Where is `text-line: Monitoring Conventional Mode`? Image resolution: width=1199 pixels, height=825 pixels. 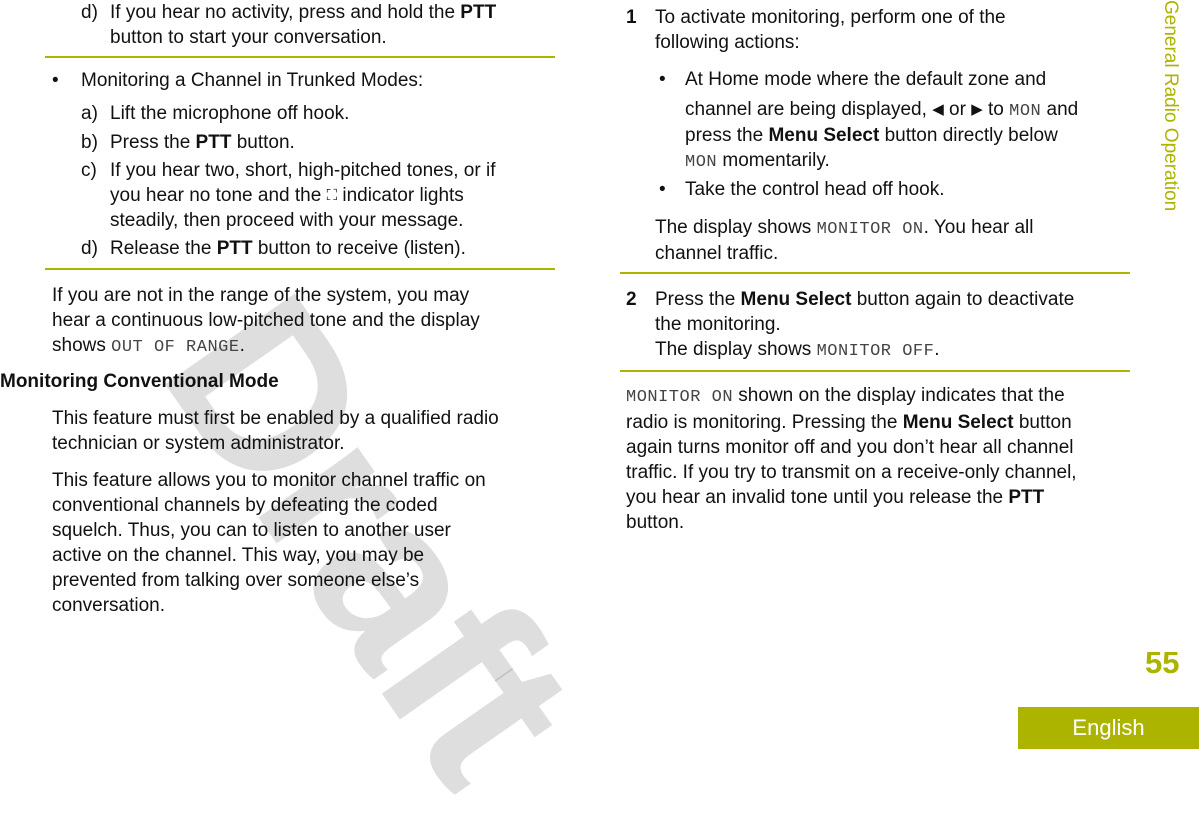 text-line: Monitoring Conventional Mode is located at coordinates (139, 382).